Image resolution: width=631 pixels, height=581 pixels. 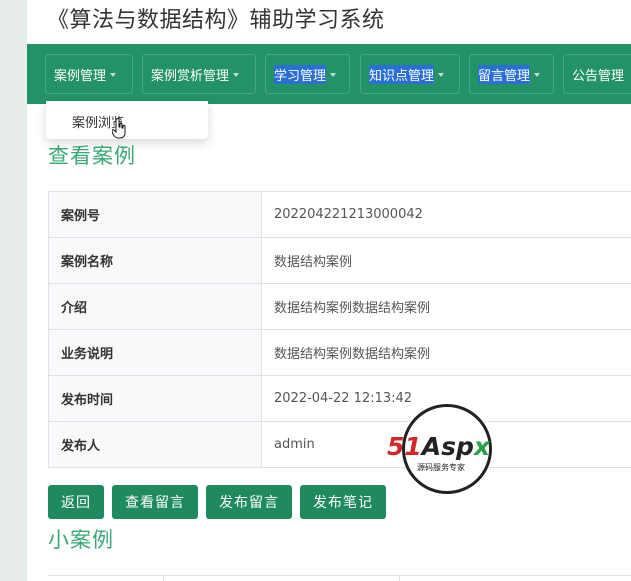 What do you see at coordinates (13, 290) in the screenshot?
I see `left-margin` at bounding box center [13, 290].